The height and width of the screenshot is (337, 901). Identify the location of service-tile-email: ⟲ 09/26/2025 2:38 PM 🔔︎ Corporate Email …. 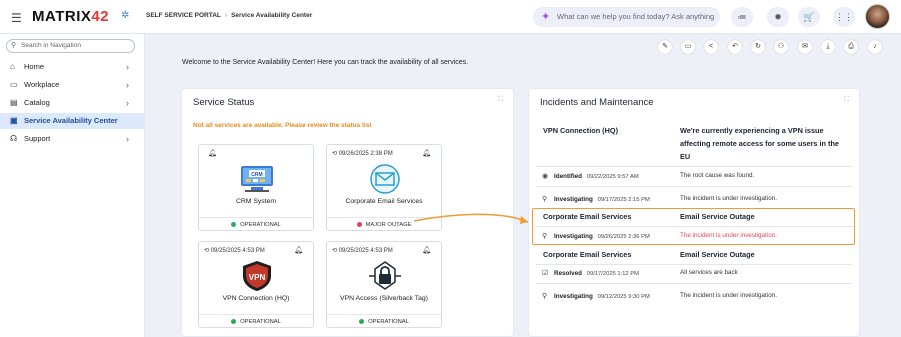
(384, 187).